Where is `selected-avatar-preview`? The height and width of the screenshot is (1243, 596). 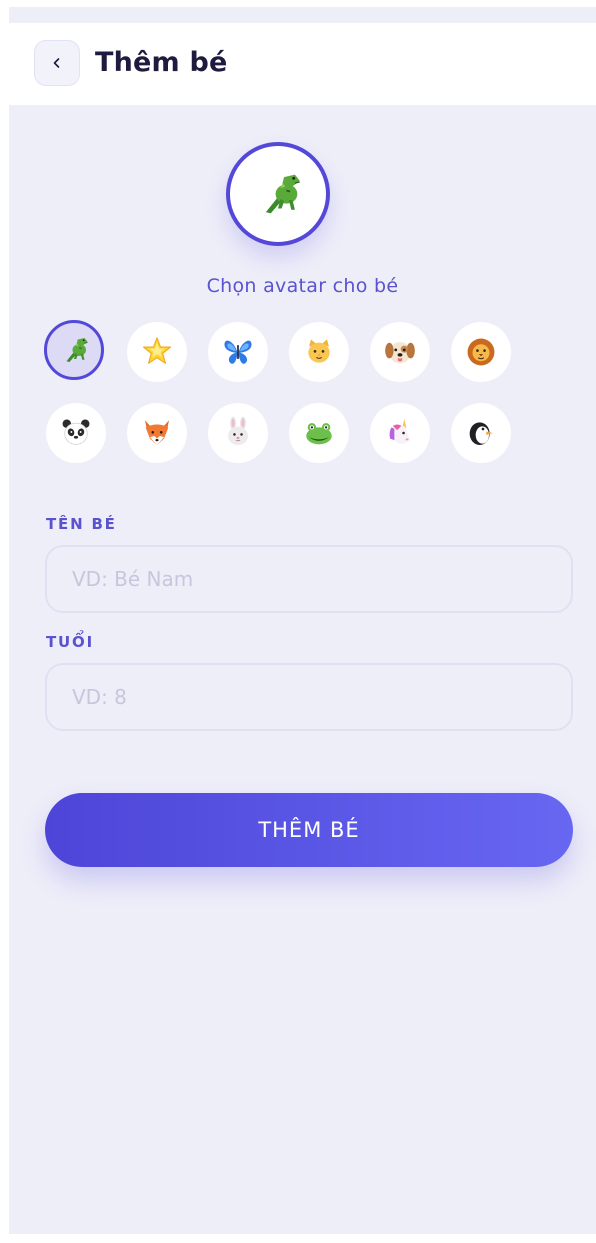
selected-avatar-preview is located at coordinates (278, 194).